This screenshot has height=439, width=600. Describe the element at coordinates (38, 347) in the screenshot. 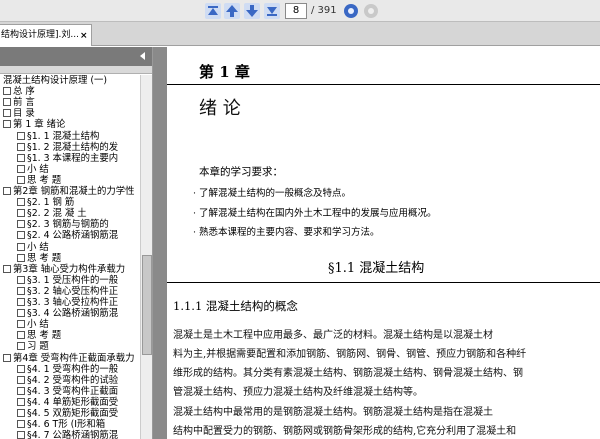

I see `sidebar-item-label: 习 题` at that location.